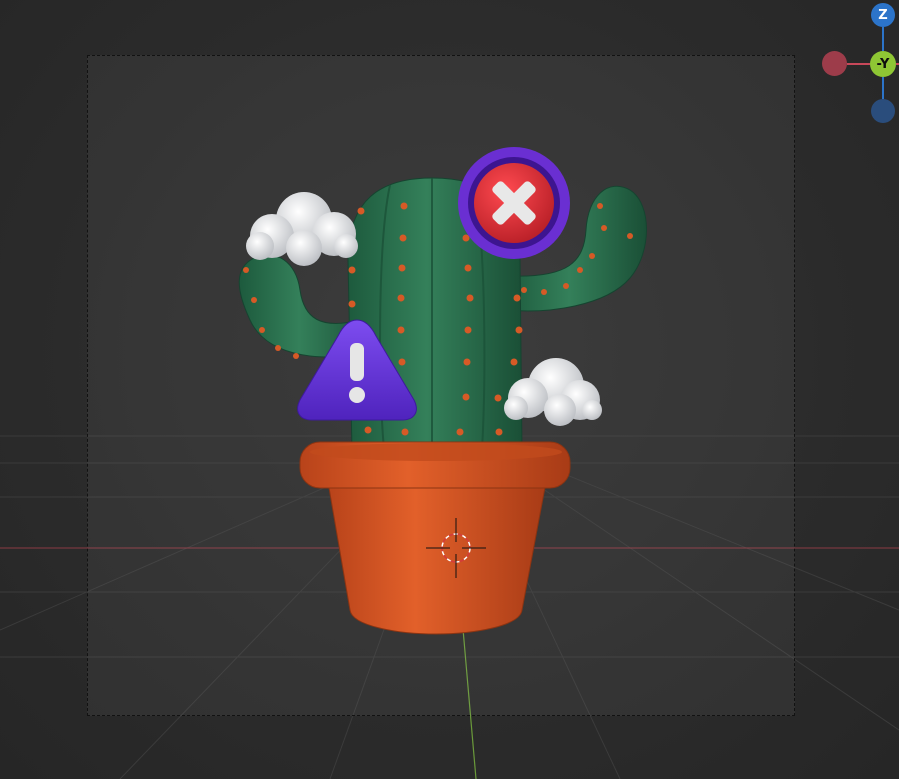 This screenshot has width=899, height=779. Describe the element at coordinates (357, 373) in the screenshot. I see `exclamation-icon` at that location.